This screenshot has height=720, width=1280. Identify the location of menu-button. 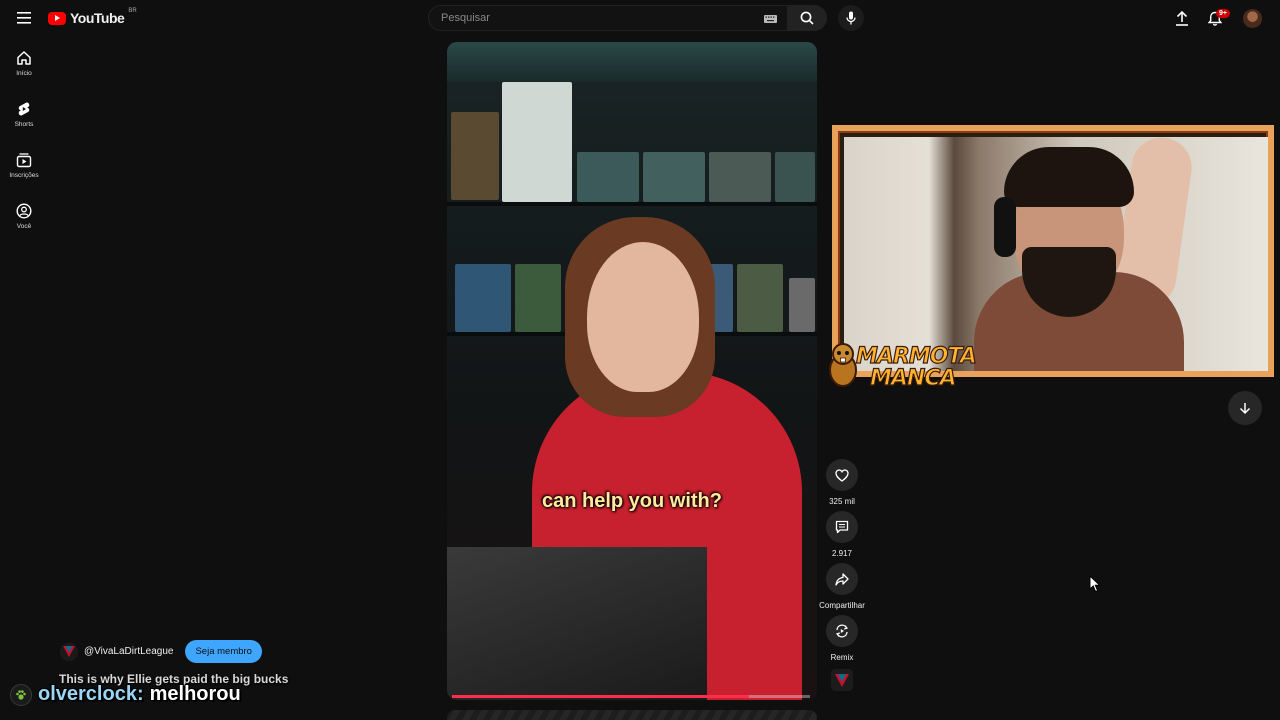
(24, 19).